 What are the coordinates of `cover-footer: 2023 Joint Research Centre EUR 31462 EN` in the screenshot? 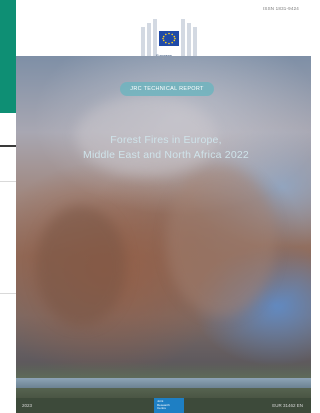 It's located at (163, 405).